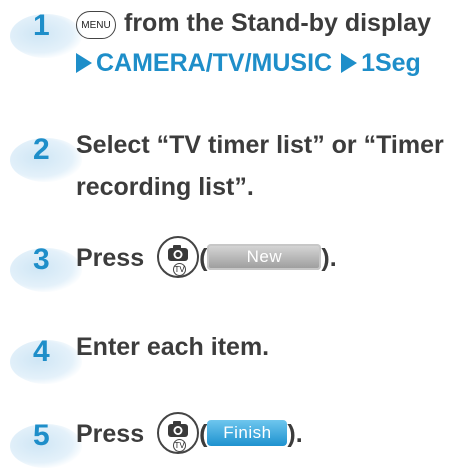  I want to click on step-number: 4, so click(41, 351).